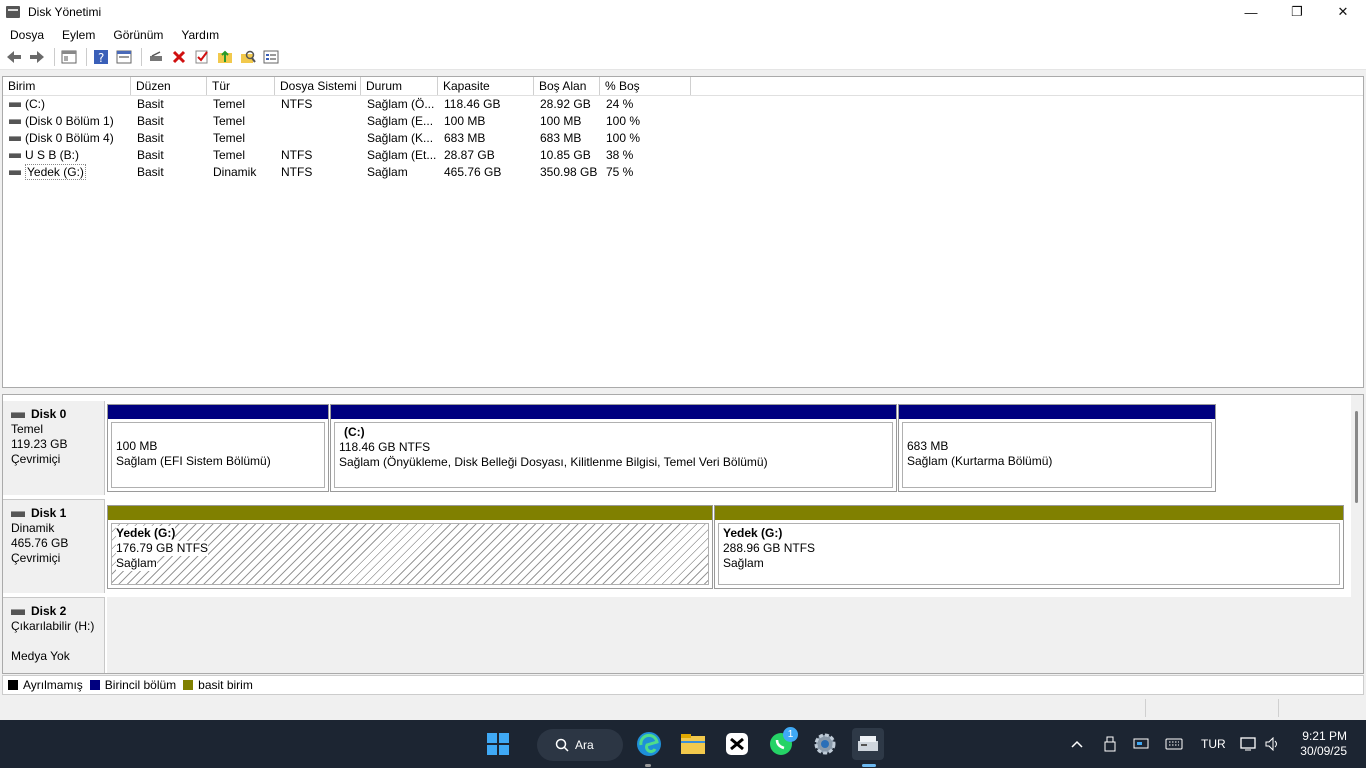 Image resolution: width=1366 pixels, height=768 pixels. I want to click on clock: 9:21 PM 30/09/25, so click(1323, 744).